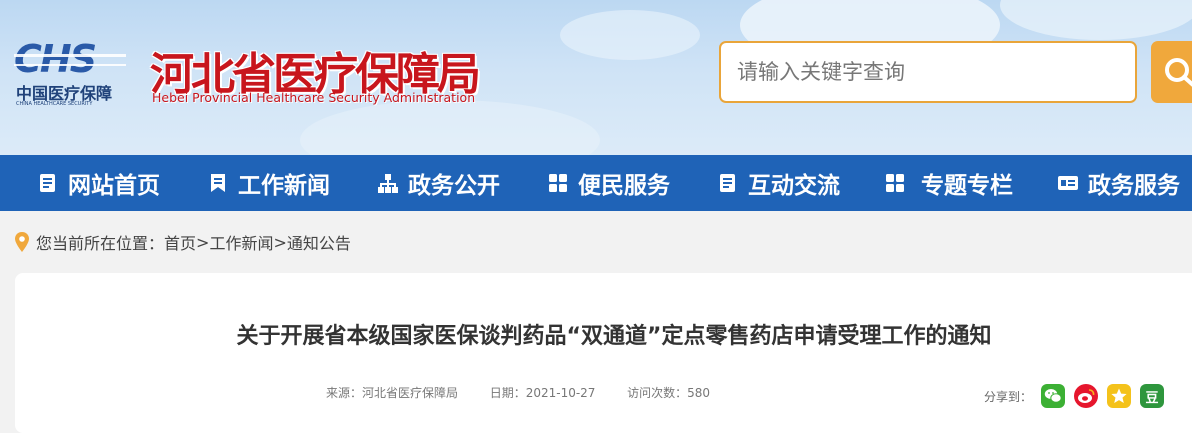  Describe the element at coordinates (218, 183) in the screenshot. I see `bookmark-icon` at that location.